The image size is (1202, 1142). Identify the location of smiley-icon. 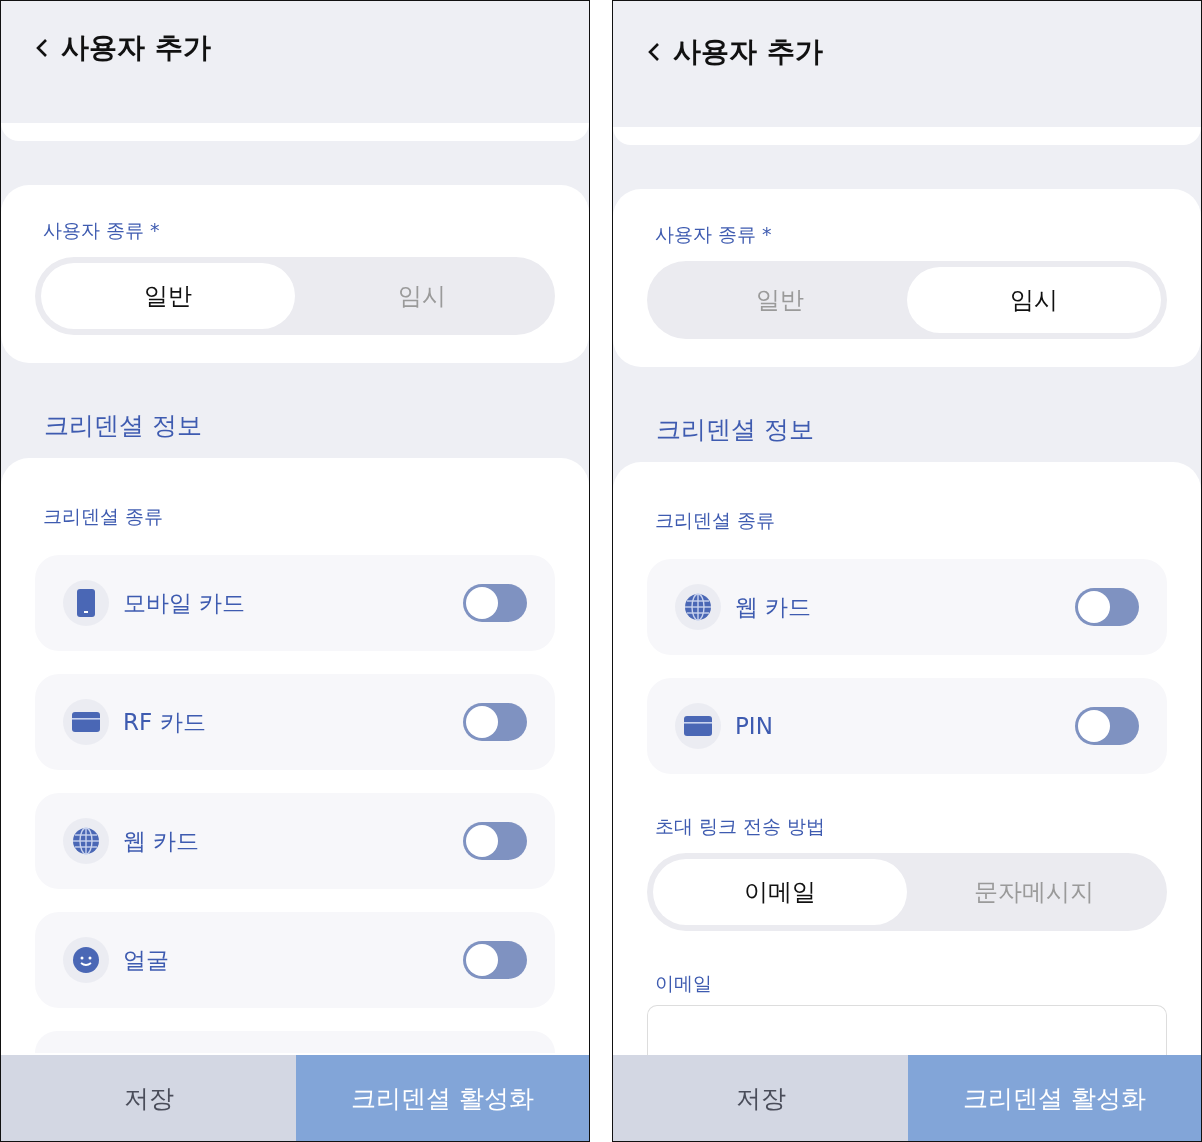
(86, 960).